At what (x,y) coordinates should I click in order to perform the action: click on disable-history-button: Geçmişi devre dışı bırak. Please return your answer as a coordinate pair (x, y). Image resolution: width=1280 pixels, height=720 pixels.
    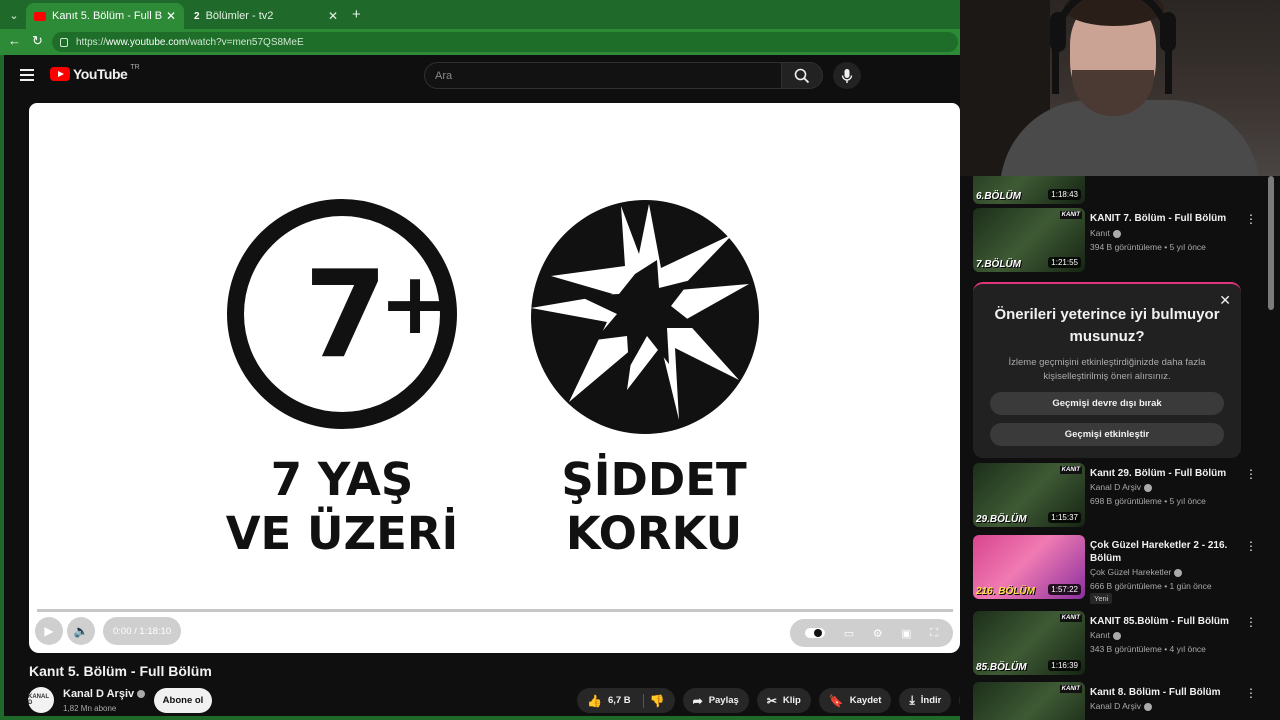
    Looking at the image, I should click on (1107, 403).